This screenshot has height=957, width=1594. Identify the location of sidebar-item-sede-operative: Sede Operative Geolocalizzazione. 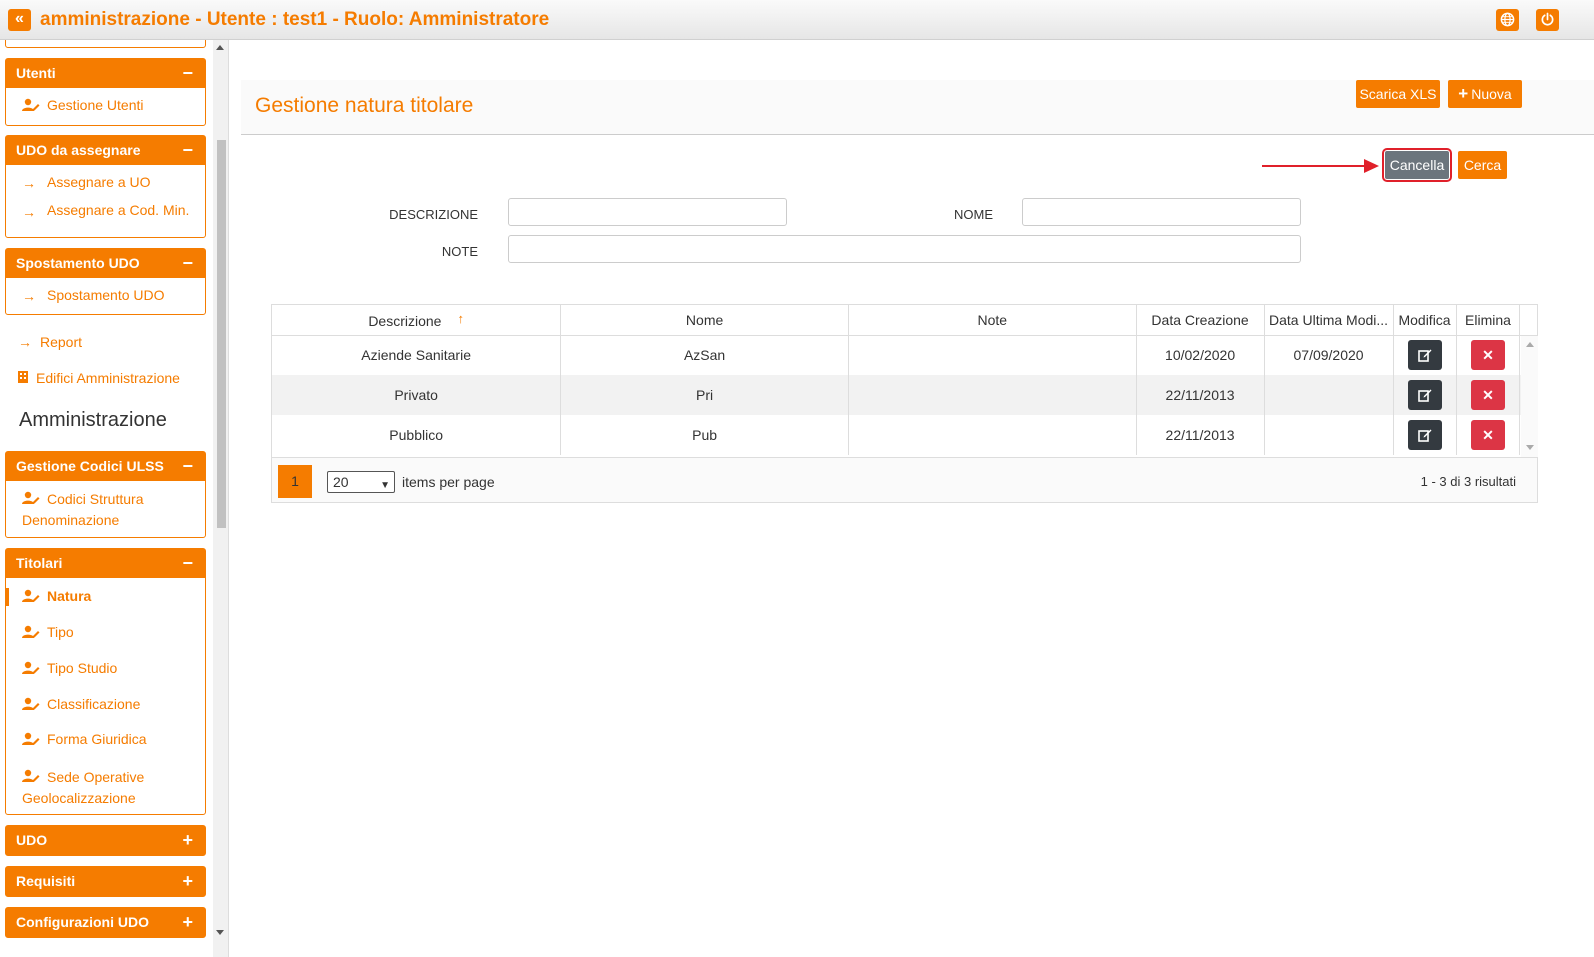
(105, 787).